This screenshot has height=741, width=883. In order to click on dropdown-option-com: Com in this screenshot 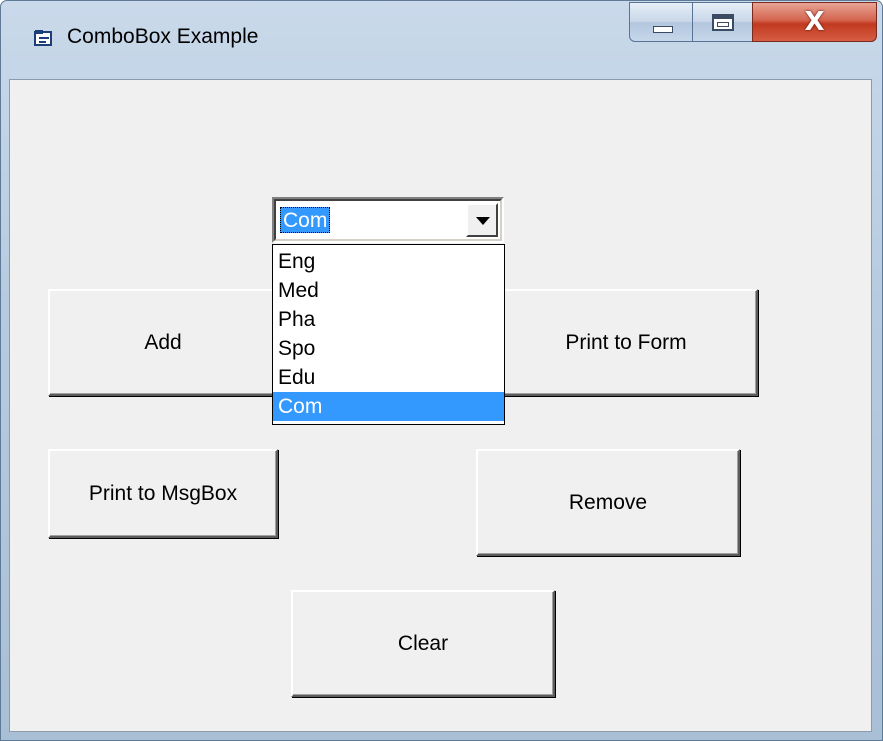, I will do `click(388, 406)`.